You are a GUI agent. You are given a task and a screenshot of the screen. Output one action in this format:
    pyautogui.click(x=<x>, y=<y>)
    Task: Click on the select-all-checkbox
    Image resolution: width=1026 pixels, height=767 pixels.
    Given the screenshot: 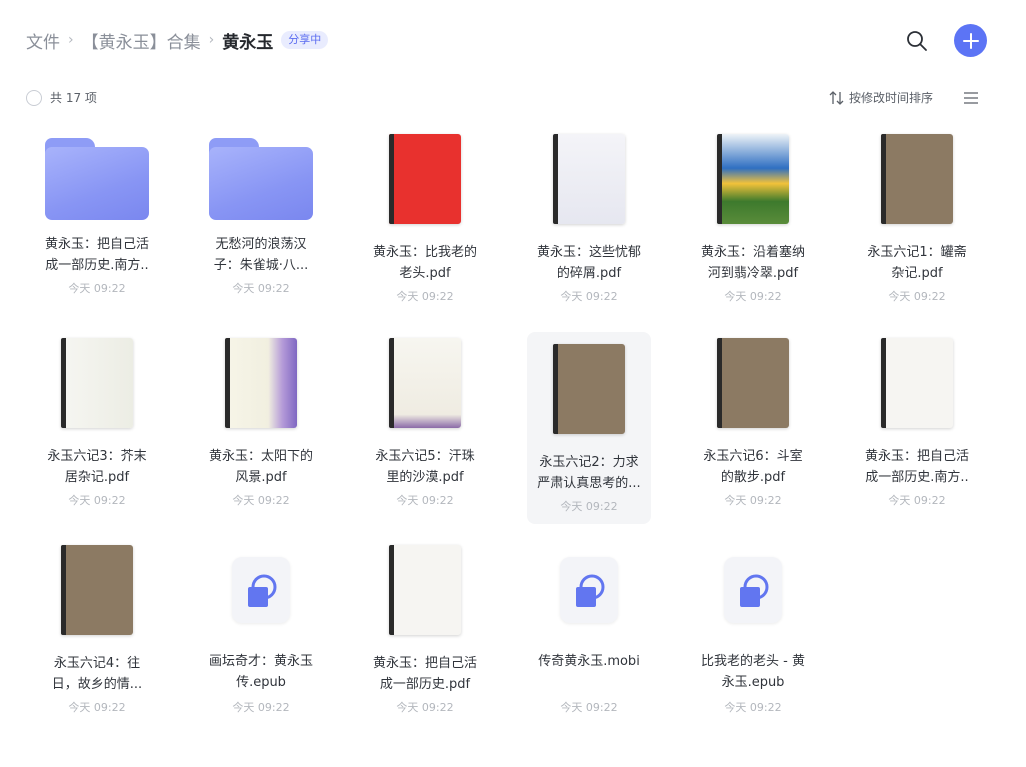 What is the action you would take?
    pyautogui.click(x=34, y=97)
    